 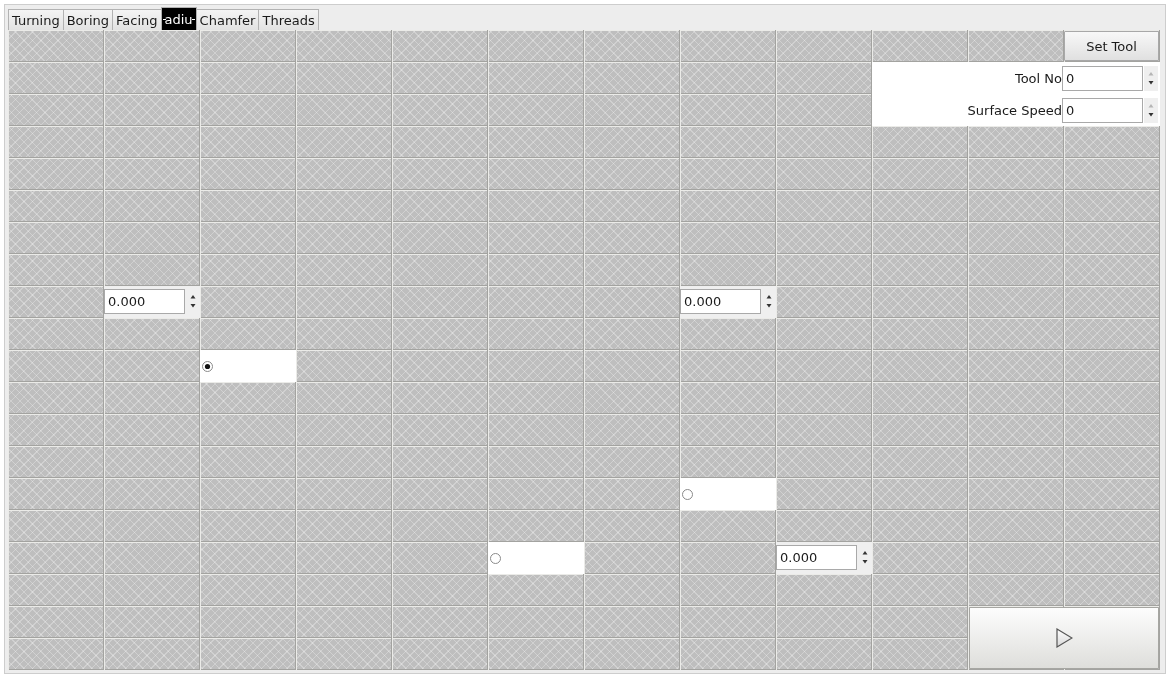 I want to click on play-icon, so click(x=1064, y=638).